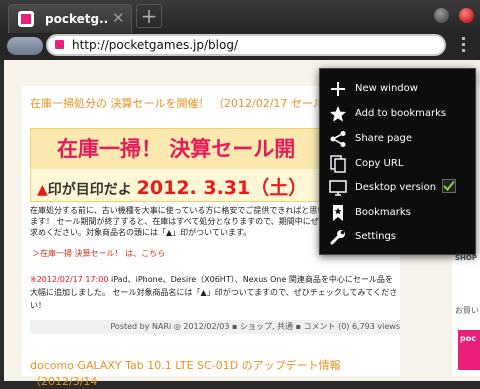 The image size is (480, 389). What do you see at coordinates (386, 88) in the screenshot?
I see `menu-item-label: New window` at bounding box center [386, 88].